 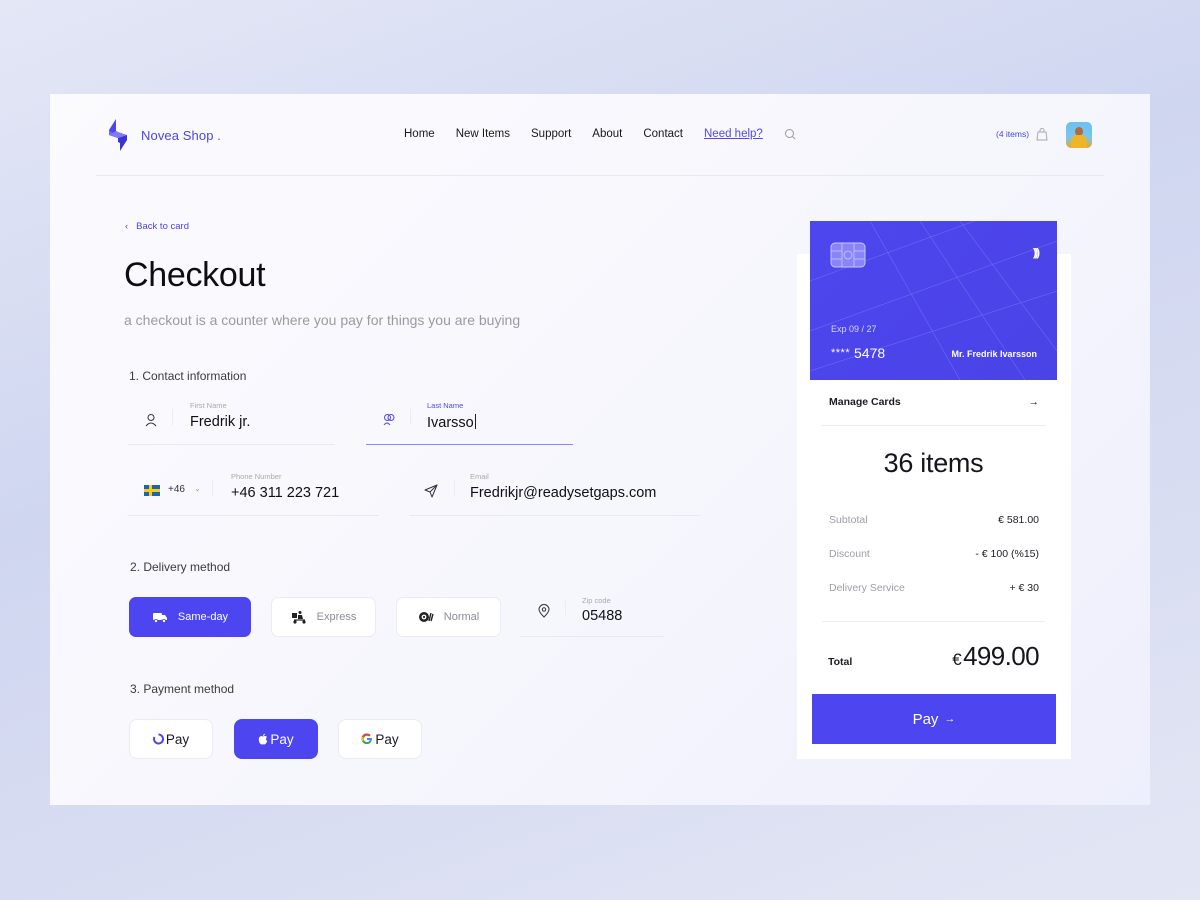 What do you see at coordinates (551, 134) in the screenshot?
I see `nav-support: Support` at bounding box center [551, 134].